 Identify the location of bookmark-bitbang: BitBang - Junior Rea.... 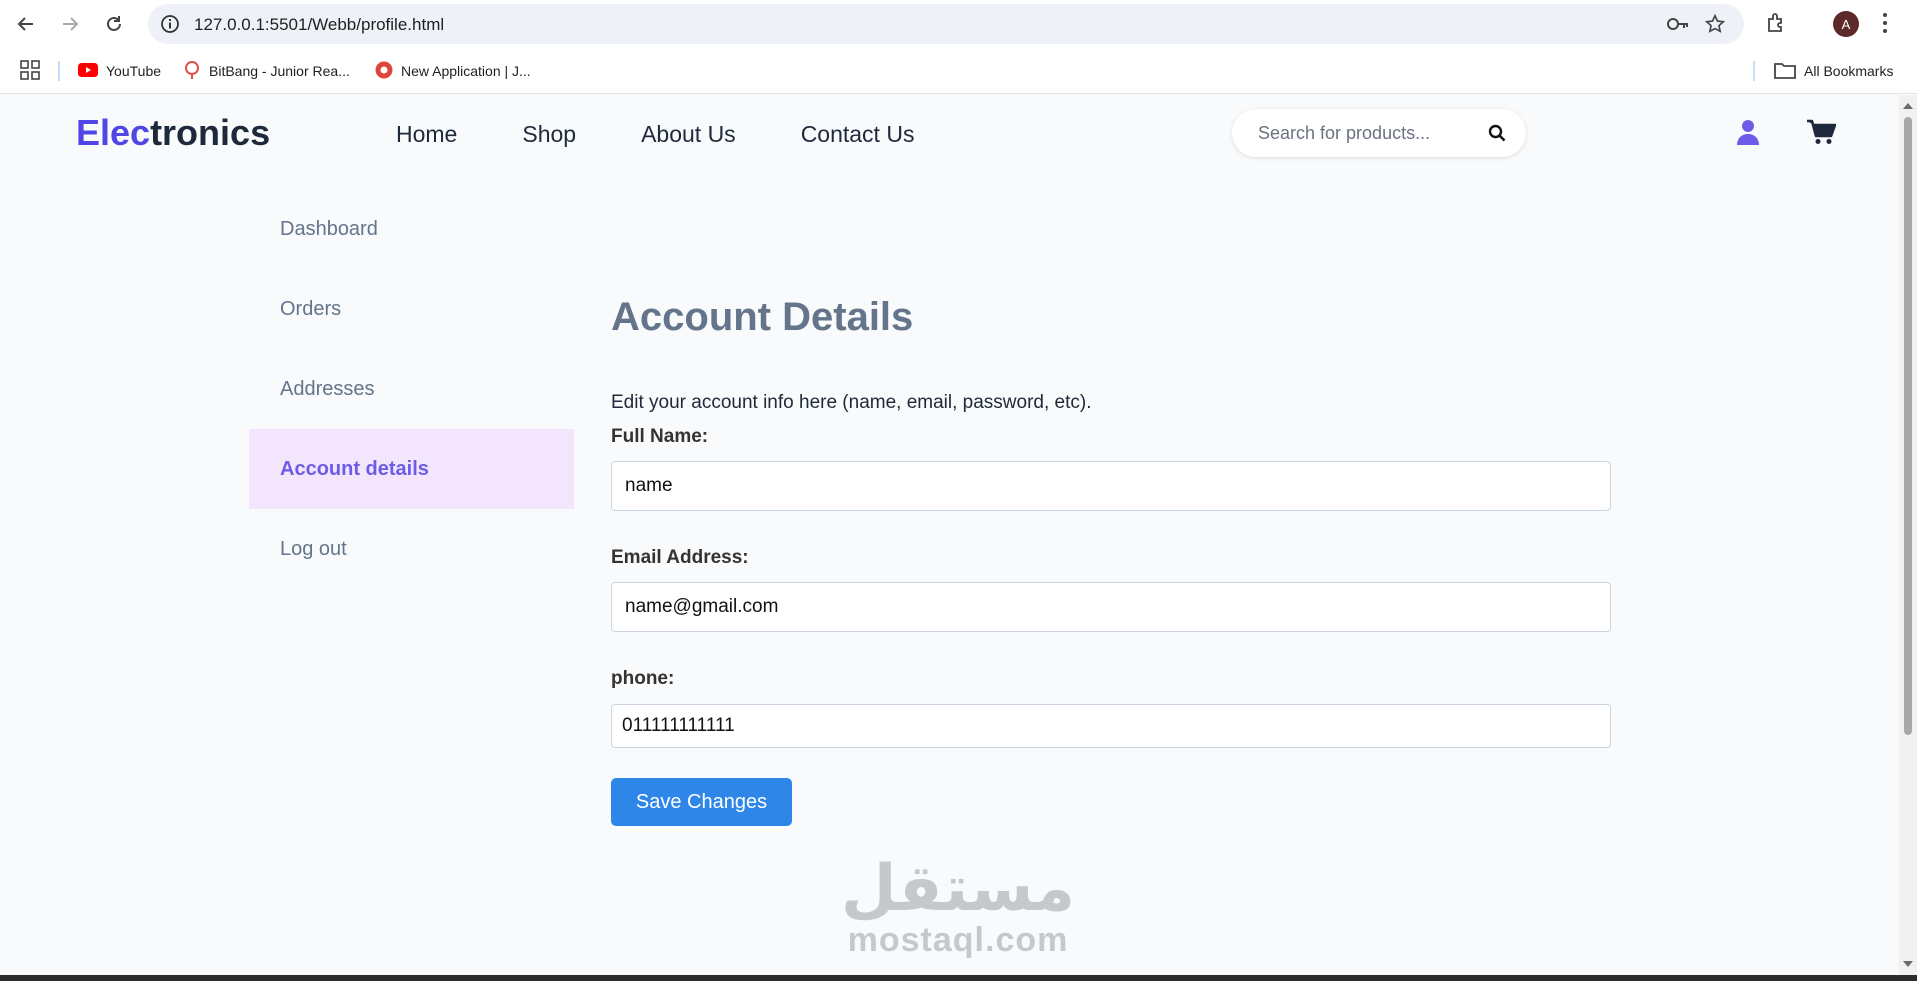
(266, 71).